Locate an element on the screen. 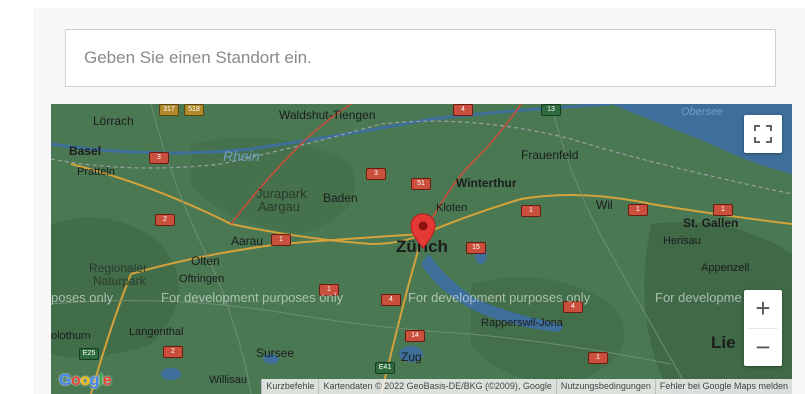 The height and width of the screenshot is (394, 805). zoom-control: + − is located at coordinates (763, 328).